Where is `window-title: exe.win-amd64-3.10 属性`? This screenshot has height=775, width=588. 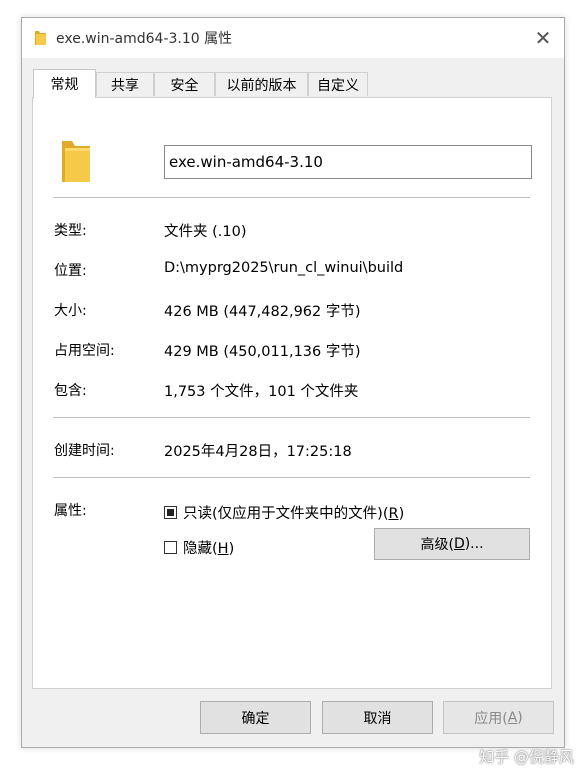
window-title: exe.win-amd64-3.10 属性 is located at coordinates (144, 39).